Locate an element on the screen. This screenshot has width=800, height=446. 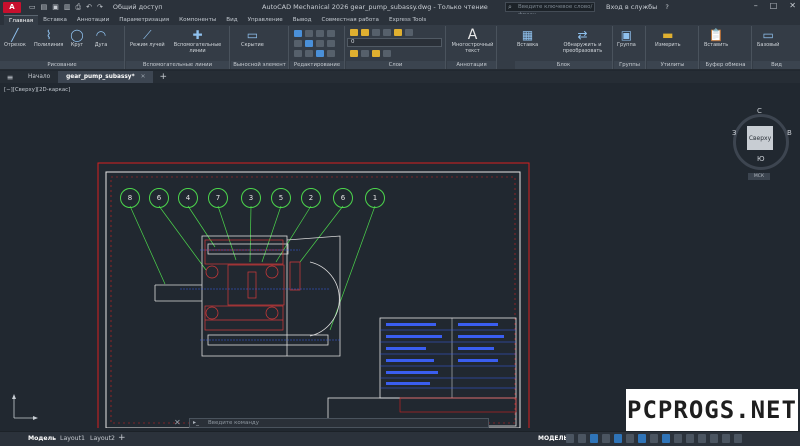
layer-on-icon is located at coordinates (354, 32).